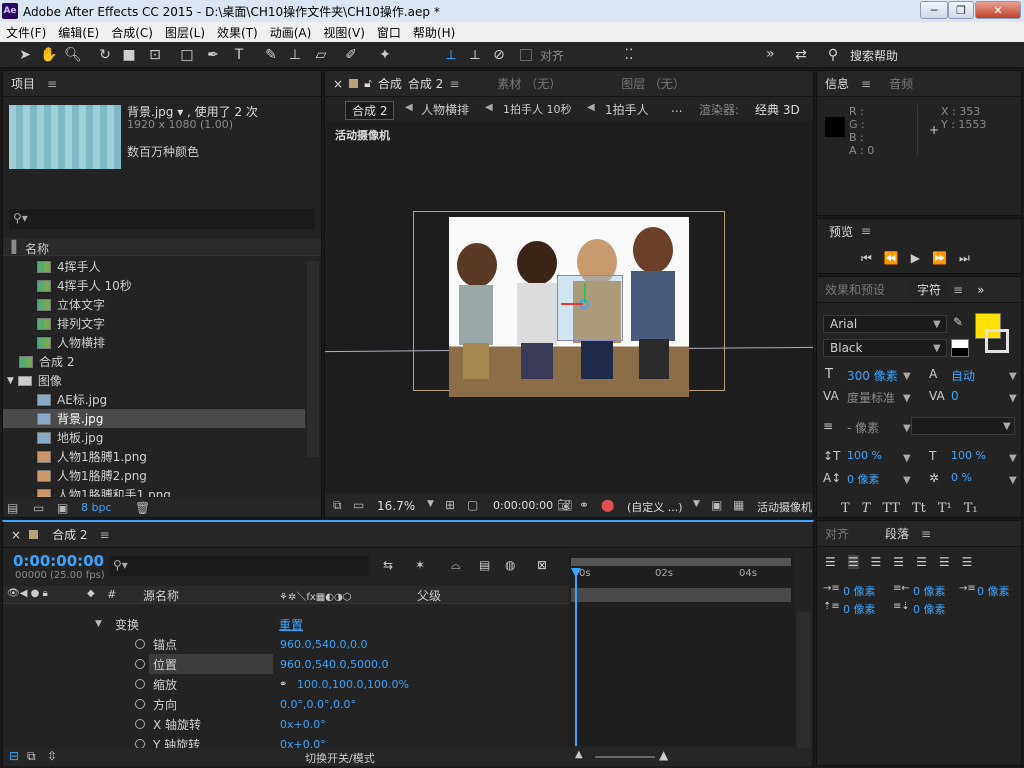 Image resolution: width=1024 pixels, height=768 pixels. I want to click on close-tab-icon: ×, so click(335, 84).